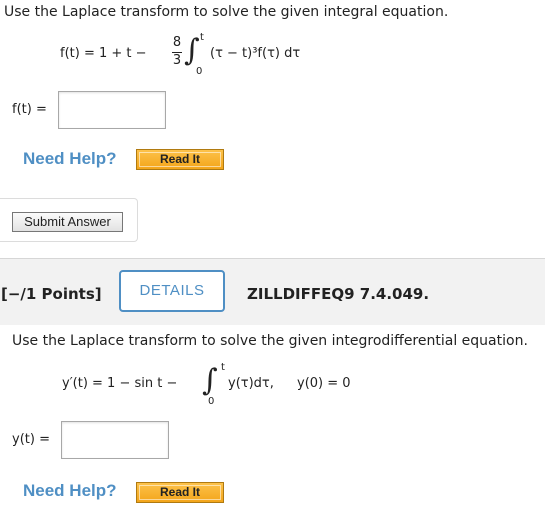 The width and height of the screenshot is (545, 532). Describe the element at coordinates (112, 110) in the screenshot. I see `answer-input-f` at that location.